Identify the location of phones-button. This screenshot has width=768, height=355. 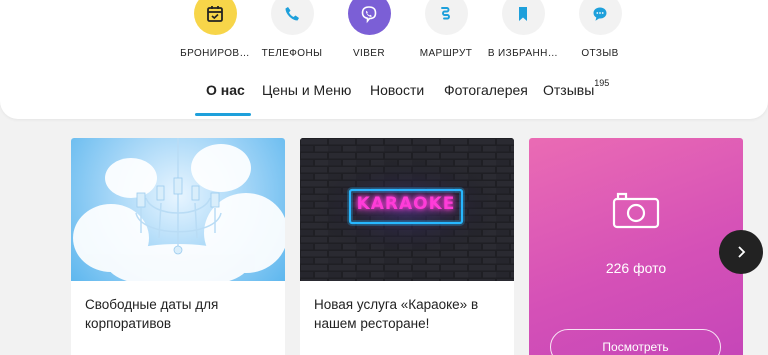
(292, 17).